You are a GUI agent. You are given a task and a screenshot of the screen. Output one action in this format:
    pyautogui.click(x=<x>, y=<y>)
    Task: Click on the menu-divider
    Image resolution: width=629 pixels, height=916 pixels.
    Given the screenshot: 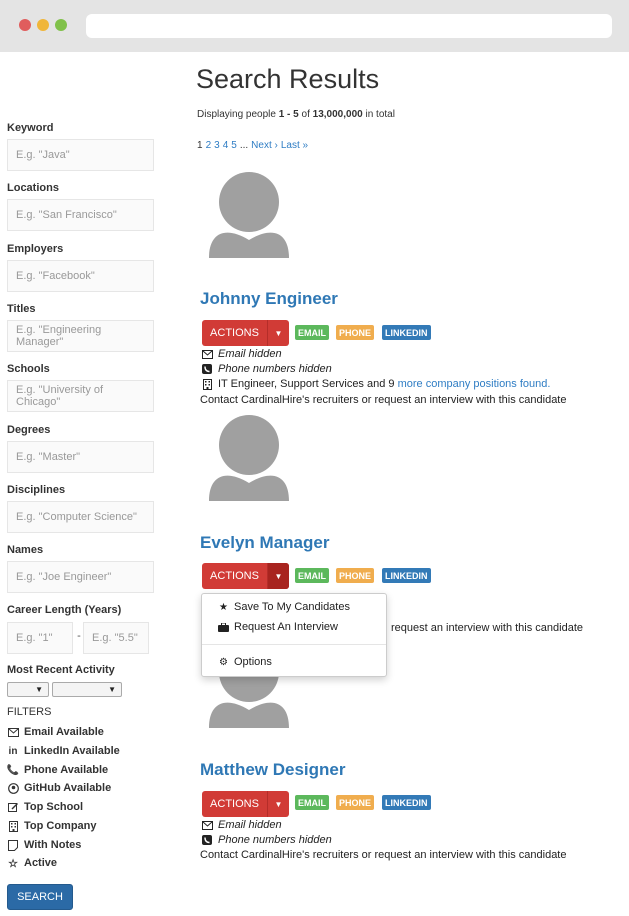 What is the action you would take?
    pyautogui.click(x=294, y=644)
    